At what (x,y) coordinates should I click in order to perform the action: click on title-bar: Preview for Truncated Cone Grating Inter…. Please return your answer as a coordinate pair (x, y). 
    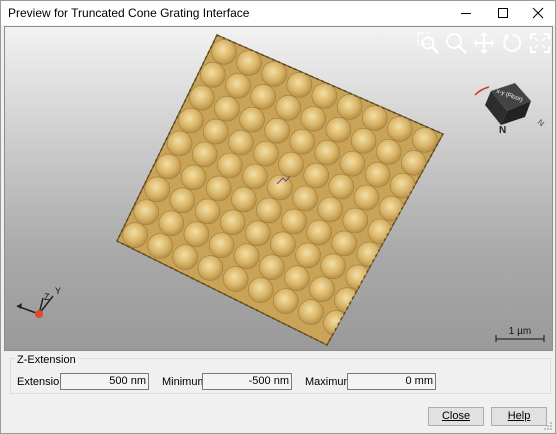
    Looking at the image, I should click on (278, 13).